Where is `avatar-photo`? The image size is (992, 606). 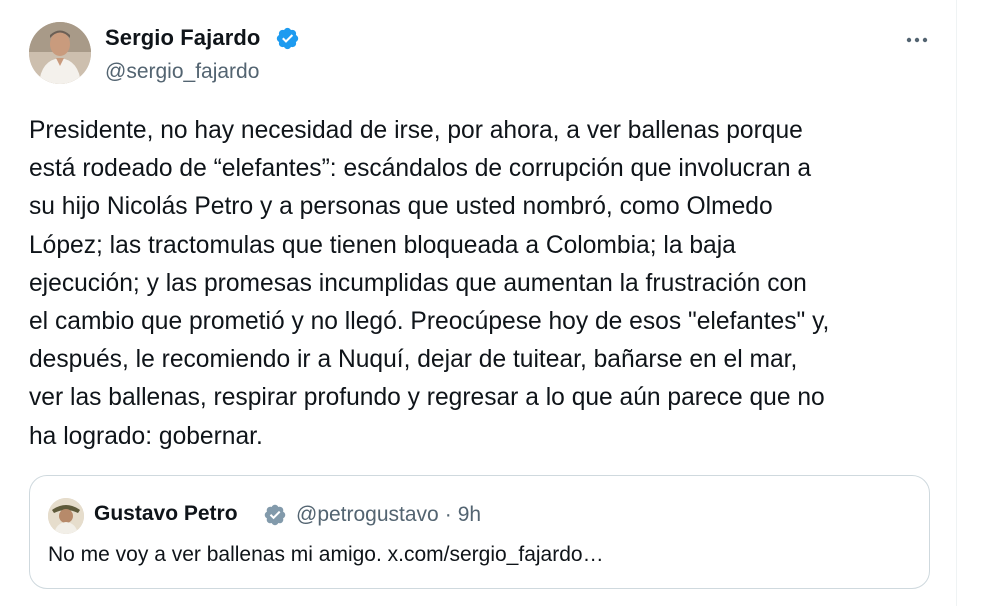
avatar-photo is located at coordinates (60, 53).